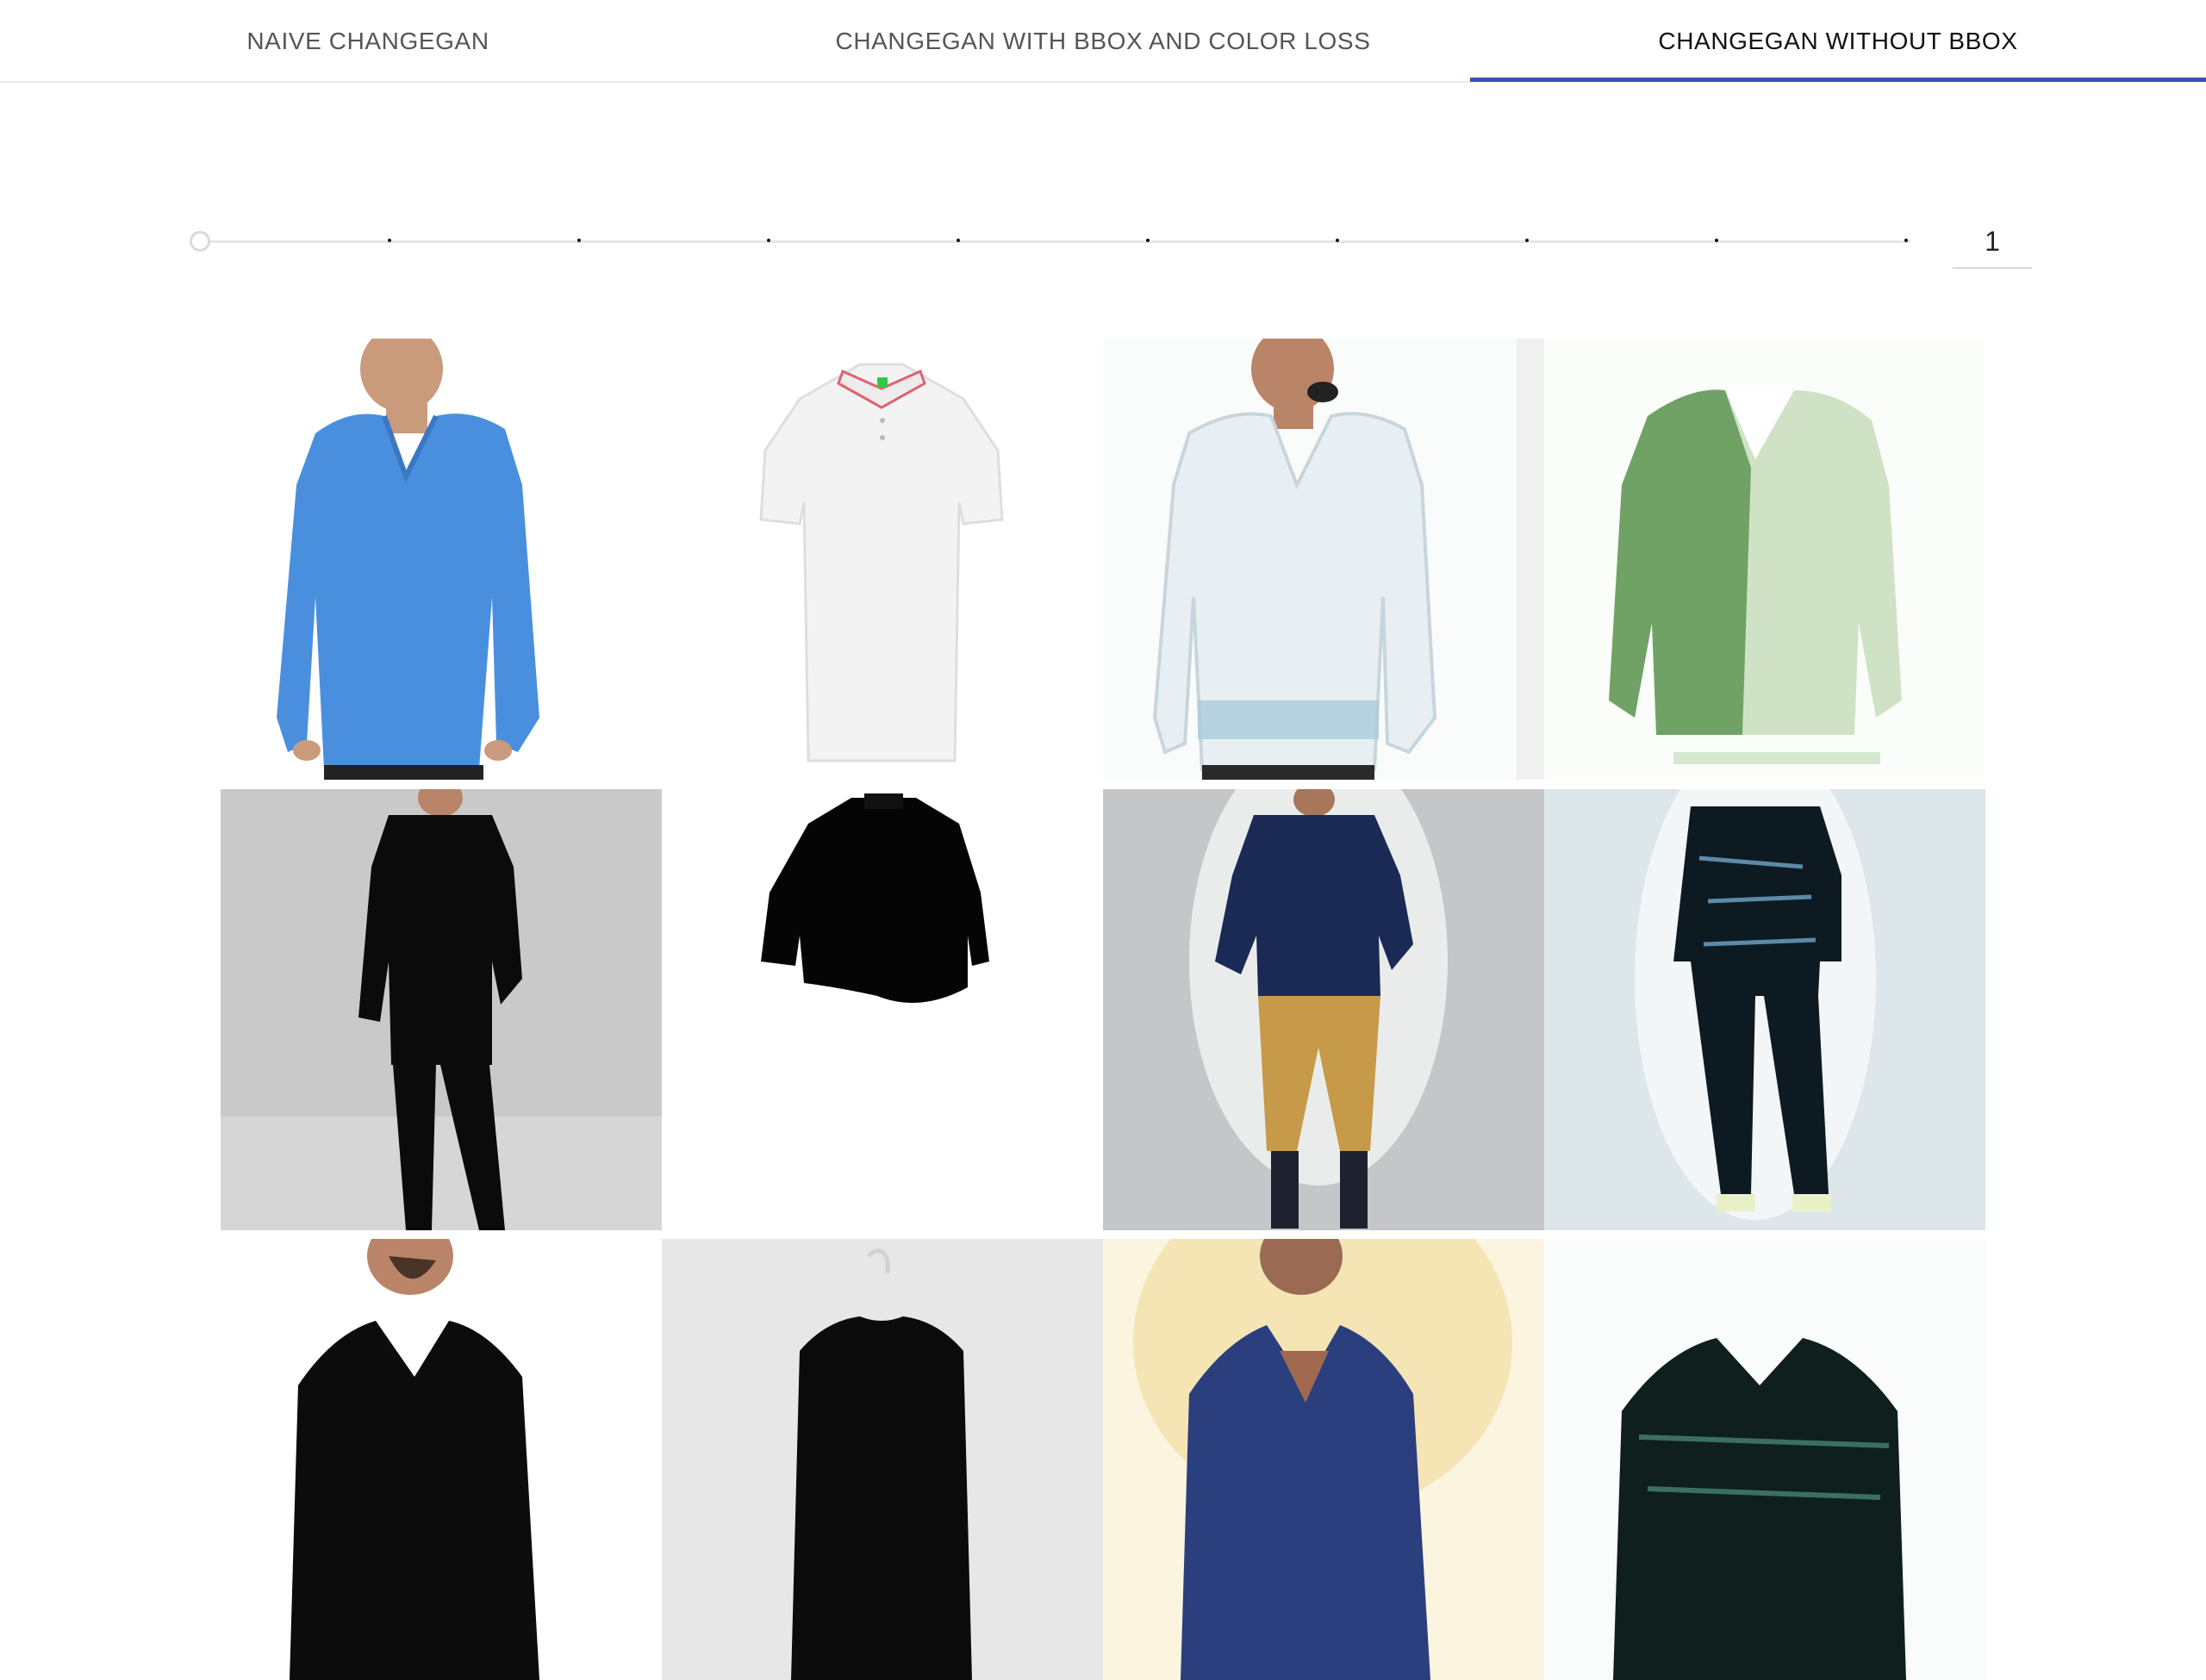  I want to click on tab-changegan-bbox-color-loss: CHANGEGAN WITH BBOX AND COLOR LOSS, so click(1103, 42).